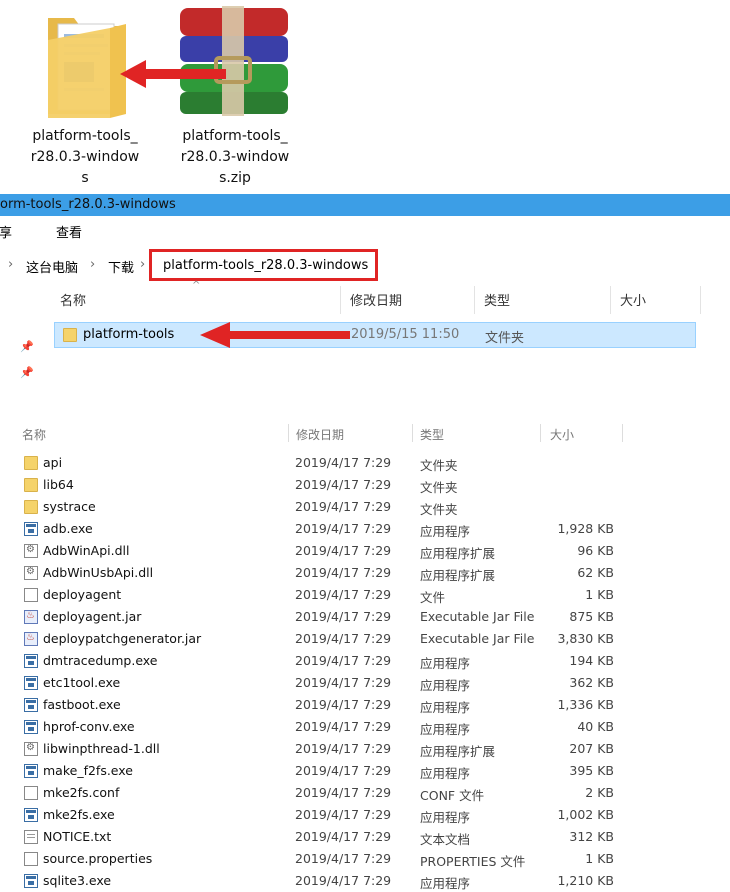  What do you see at coordinates (405, 334) in the screenshot?
I see `row-modified: 2019/5/15 11:50` at bounding box center [405, 334].